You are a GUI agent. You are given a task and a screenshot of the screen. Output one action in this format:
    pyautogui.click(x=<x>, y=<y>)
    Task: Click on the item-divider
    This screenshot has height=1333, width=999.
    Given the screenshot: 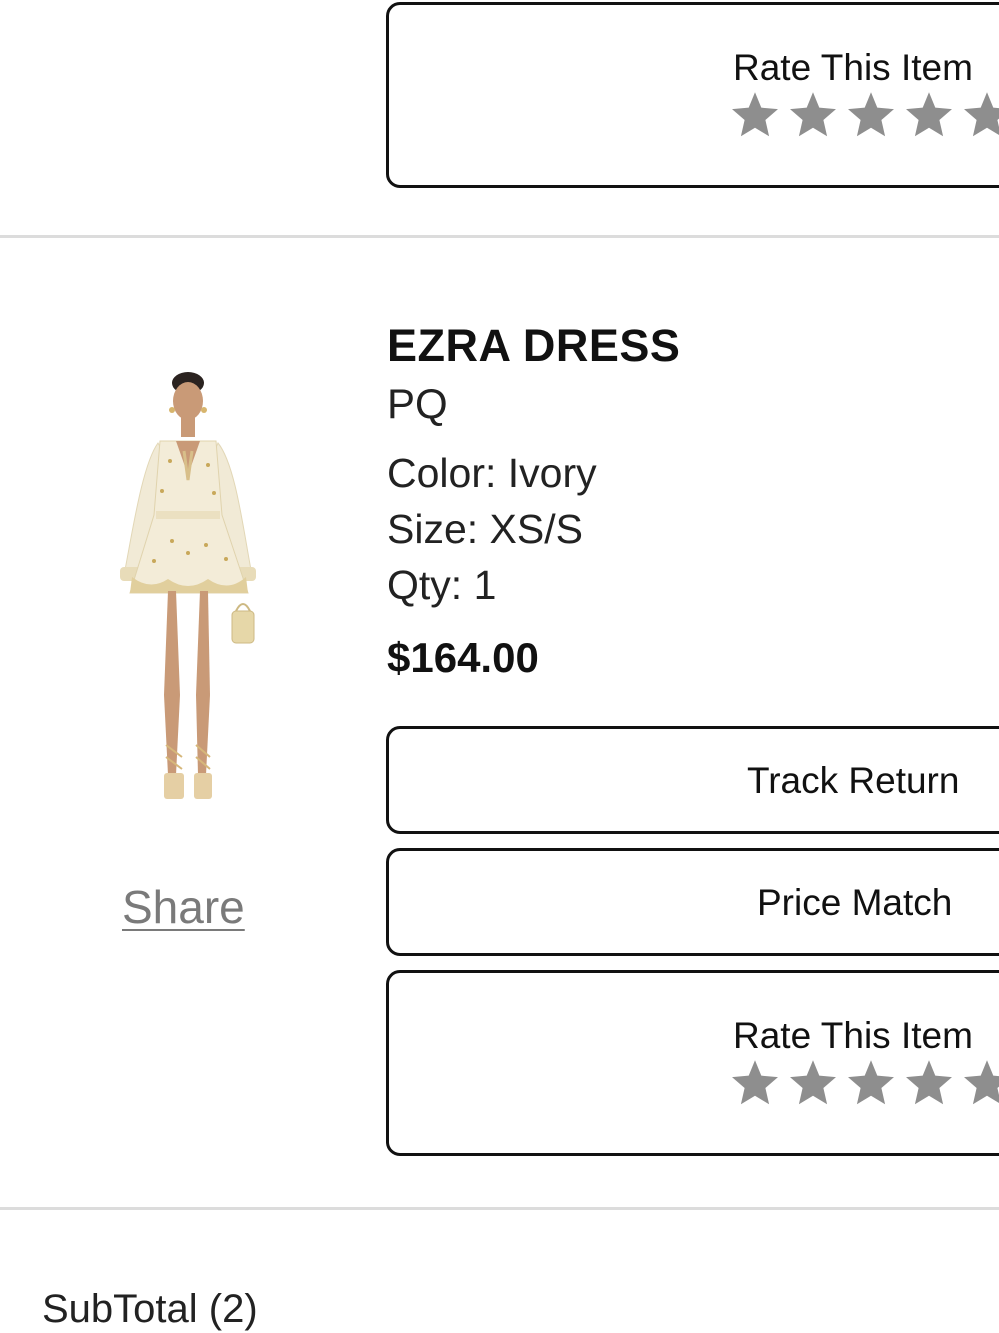 What is the action you would take?
    pyautogui.click(x=499, y=236)
    